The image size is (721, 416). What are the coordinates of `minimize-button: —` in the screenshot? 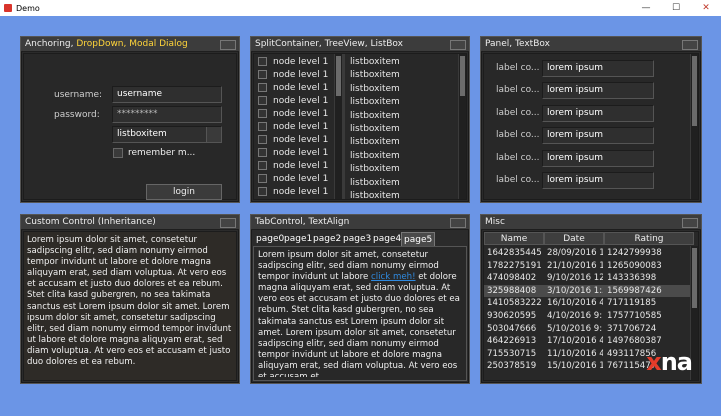 It's located at (646, 8).